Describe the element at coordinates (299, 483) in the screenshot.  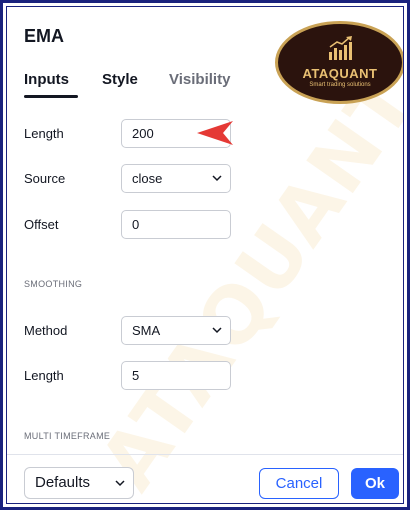
I see `cancel-button: Cancel` at that location.